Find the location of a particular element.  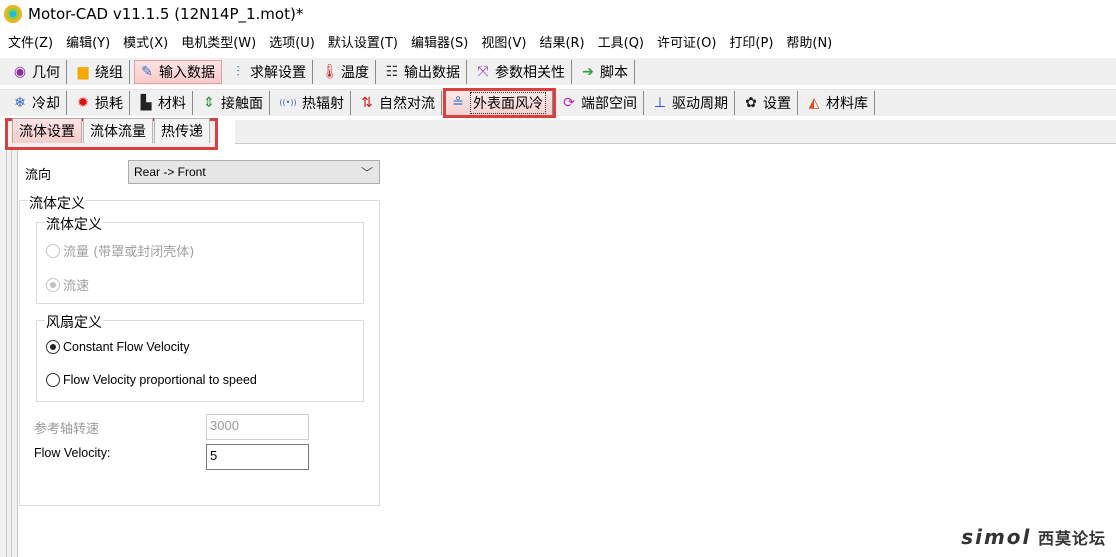

radio-velocity-proportional-label: Flow Velocity proportional to speed is located at coordinates (160, 380).